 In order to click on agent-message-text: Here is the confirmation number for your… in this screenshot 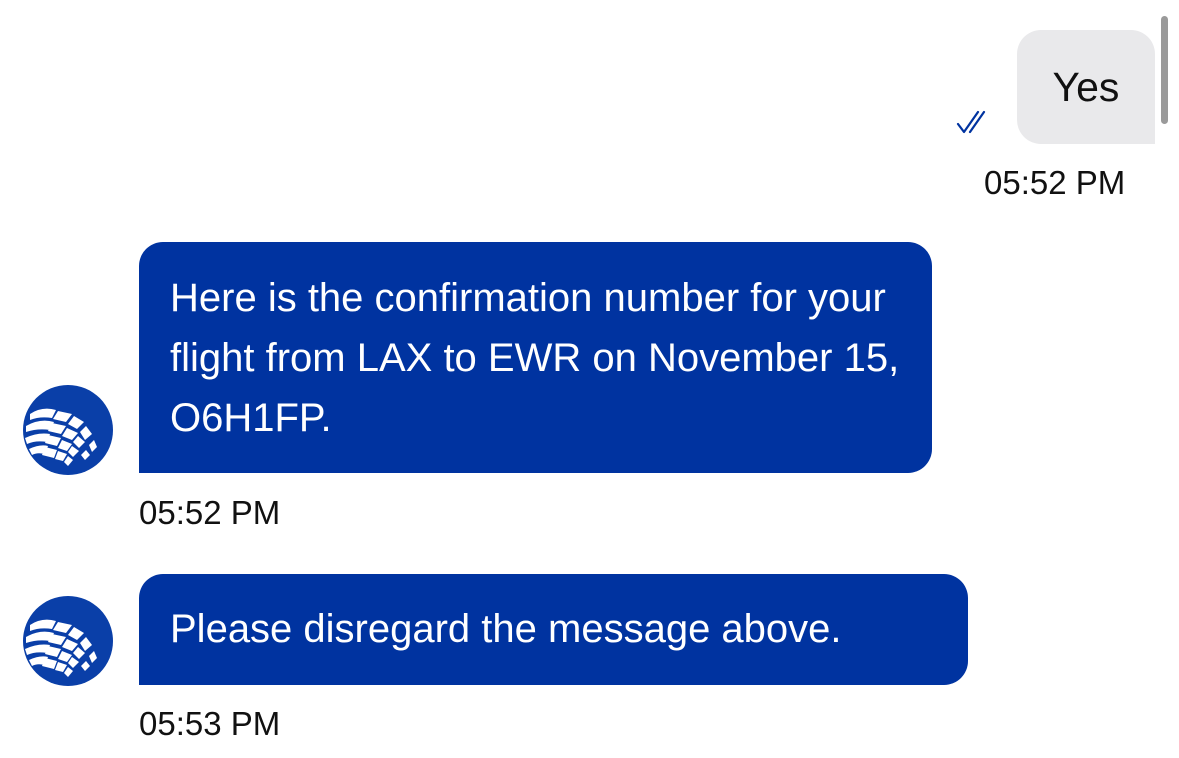, I will do `click(535, 358)`.